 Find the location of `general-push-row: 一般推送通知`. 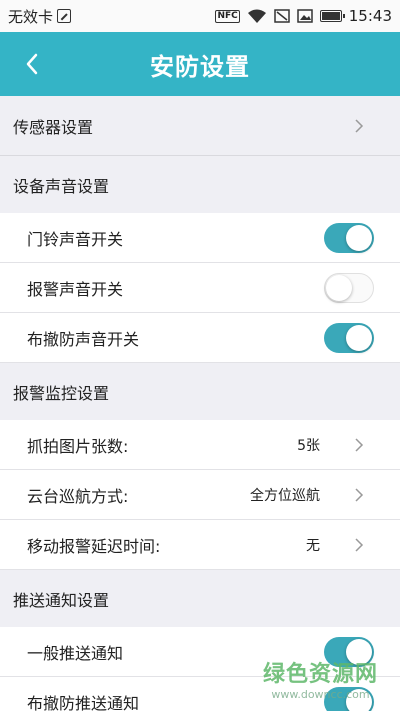

general-push-row: 一般推送通知 is located at coordinates (200, 652).